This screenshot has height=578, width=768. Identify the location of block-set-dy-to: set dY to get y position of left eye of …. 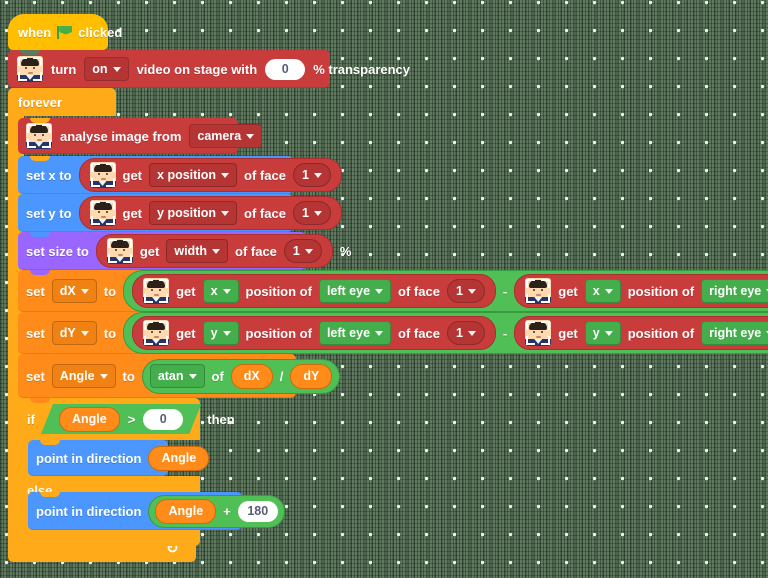
(393, 333).